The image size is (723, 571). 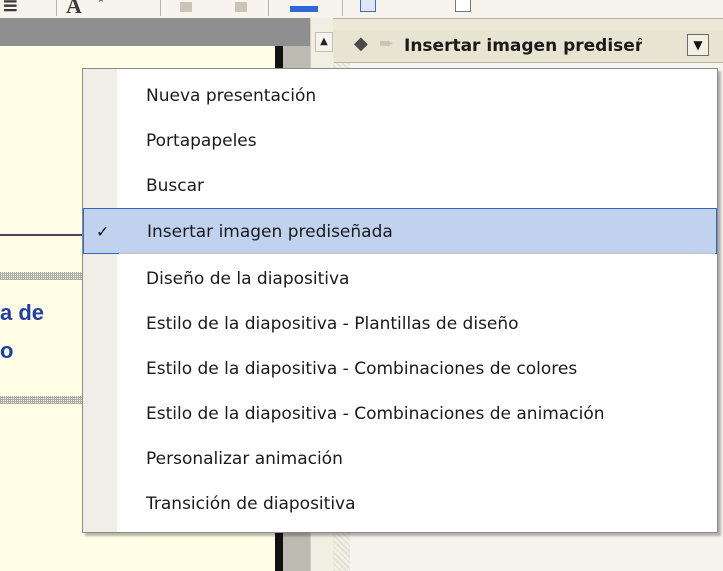 What do you see at coordinates (186, 7) in the screenshot?
I see `indent-left-icon` at bounding box center [186, 7].